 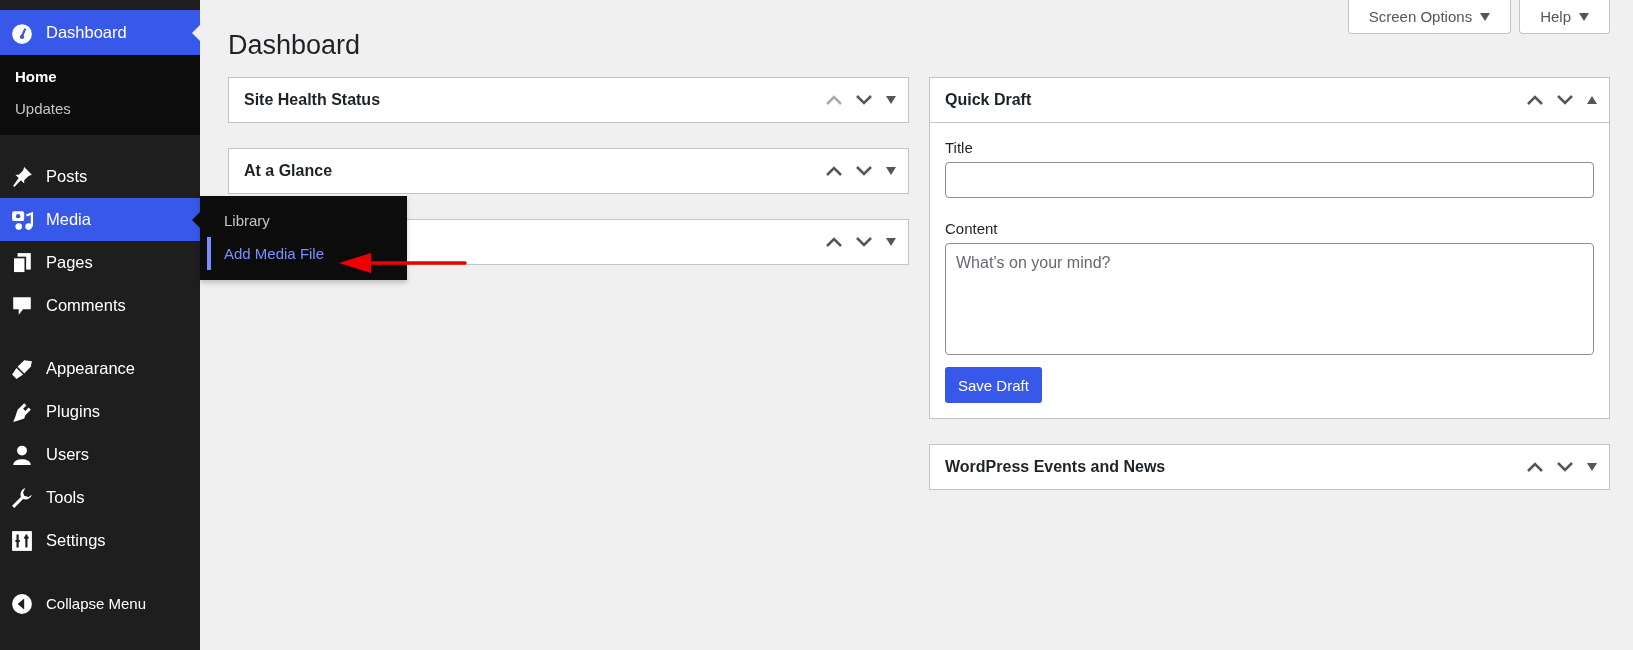 I want to click on collapse-menu-button: Collapse Menu, so click(x=100, y=603).